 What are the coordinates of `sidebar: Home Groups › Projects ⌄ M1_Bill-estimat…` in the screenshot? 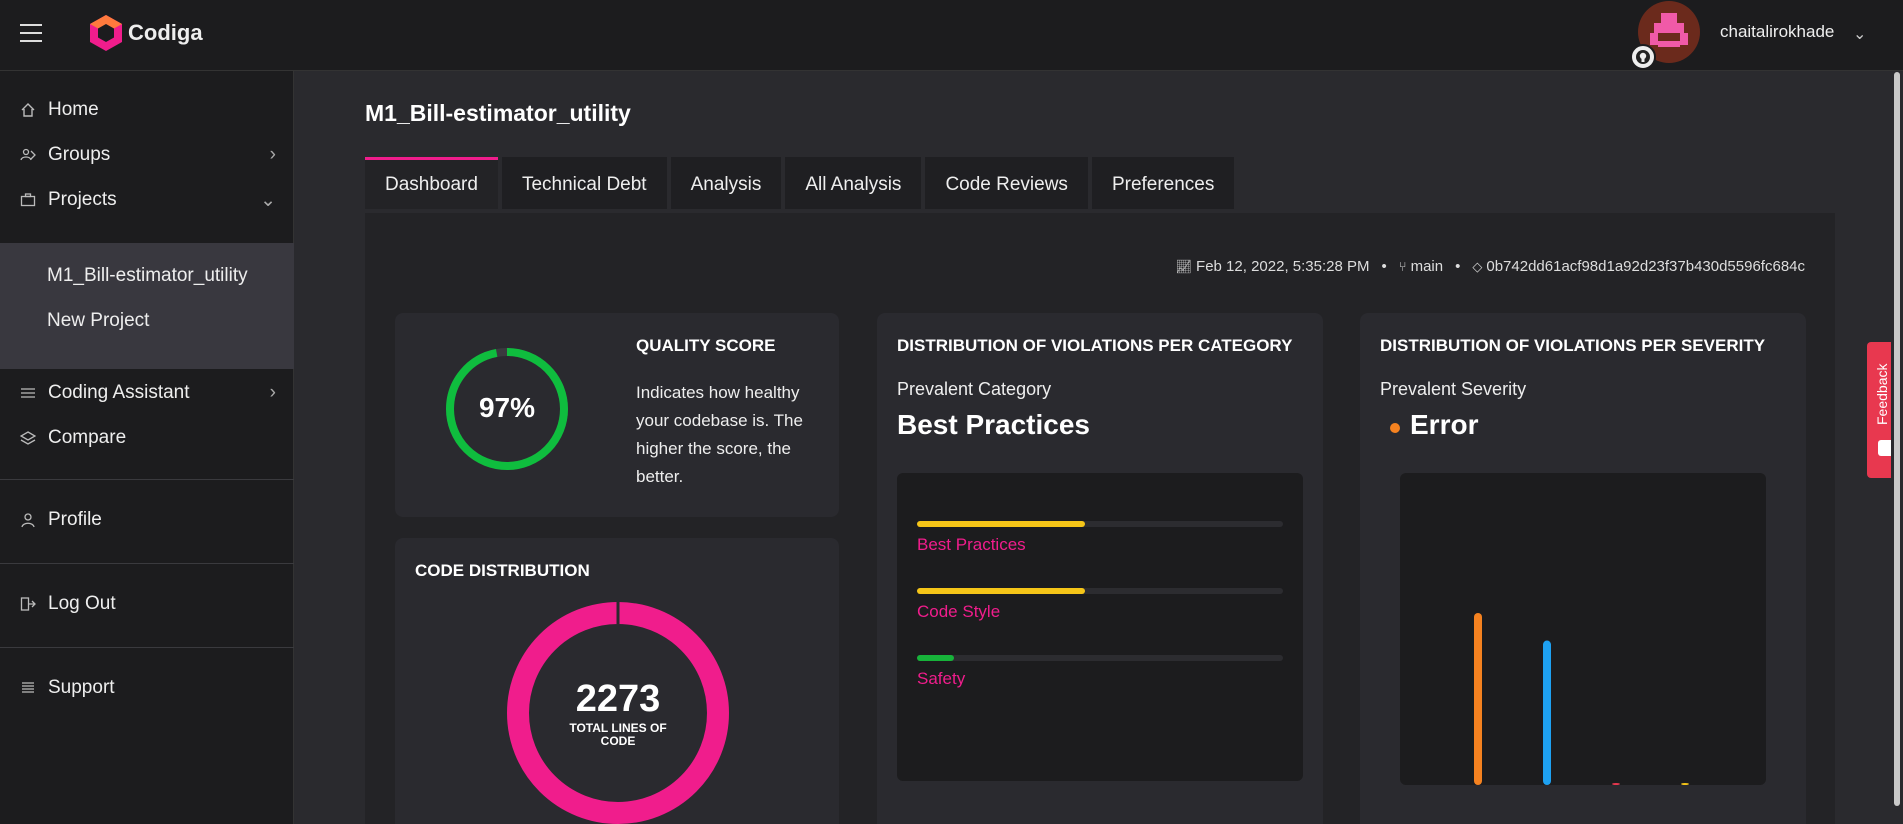 It's located at (147, 447).